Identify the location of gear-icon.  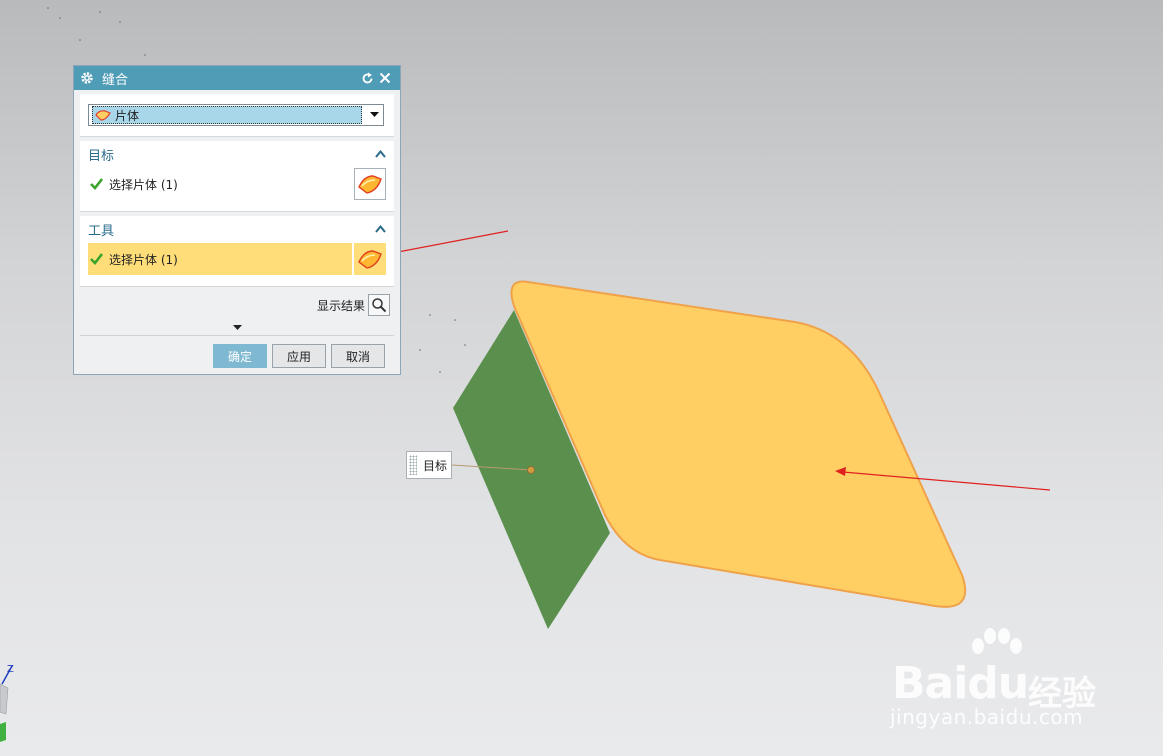
(87, 78).